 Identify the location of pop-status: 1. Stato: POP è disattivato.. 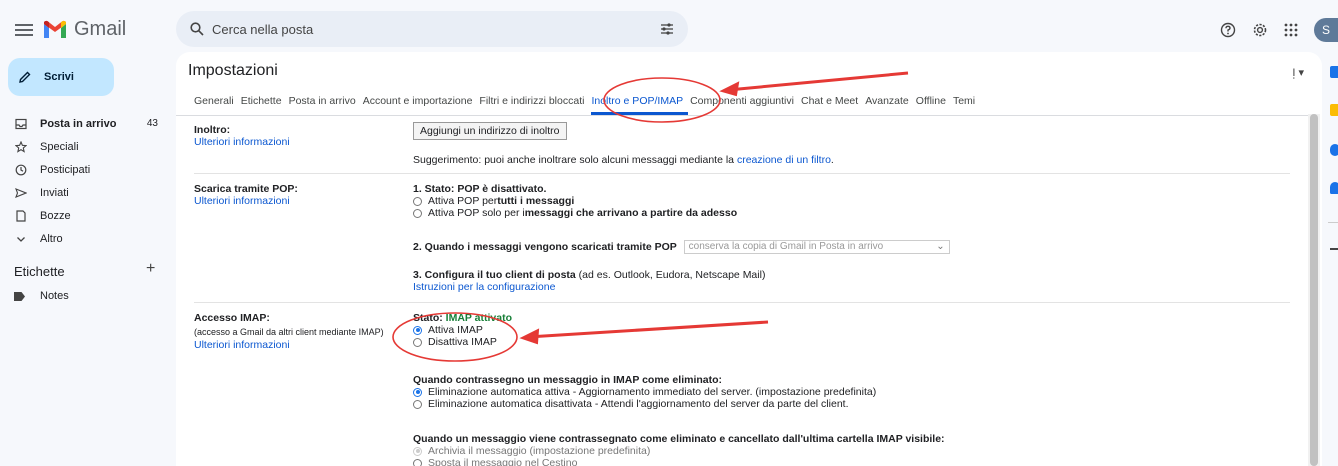
(480, 189).